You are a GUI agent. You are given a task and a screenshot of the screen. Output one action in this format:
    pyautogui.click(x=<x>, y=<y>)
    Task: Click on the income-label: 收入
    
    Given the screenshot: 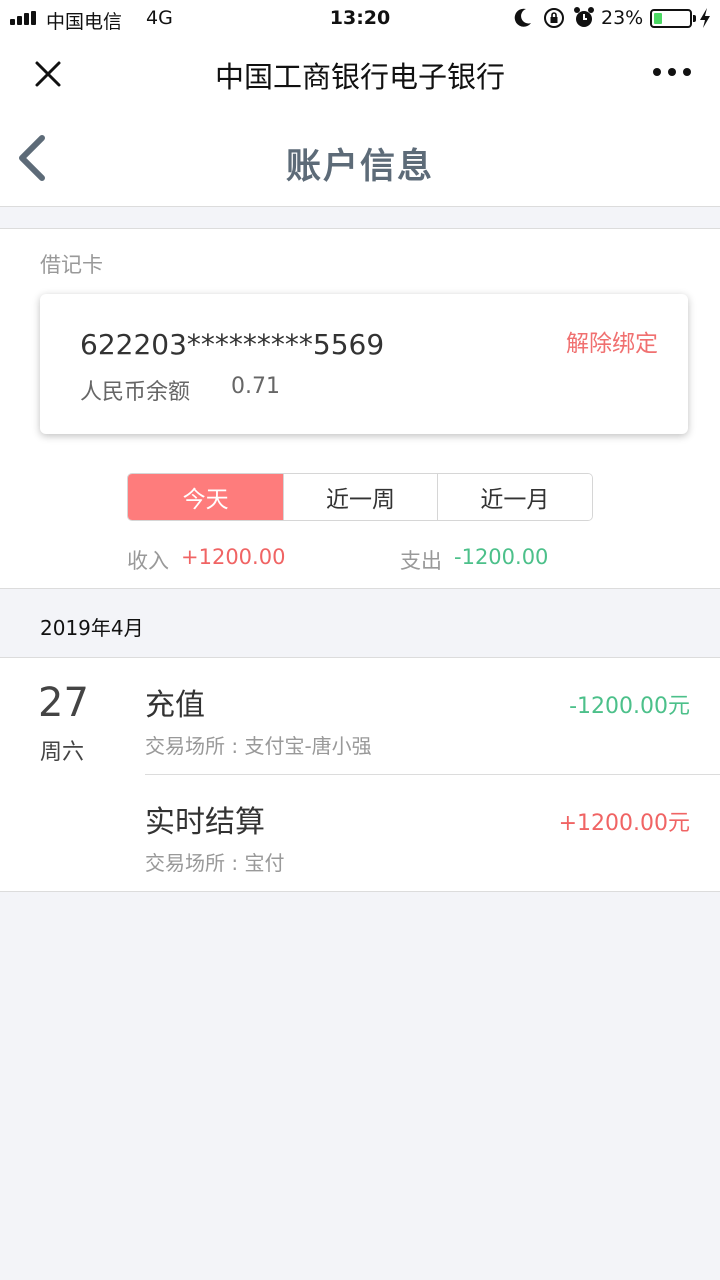 What is the action you would take?
    pyautogui.click(x=148, y=561)
    